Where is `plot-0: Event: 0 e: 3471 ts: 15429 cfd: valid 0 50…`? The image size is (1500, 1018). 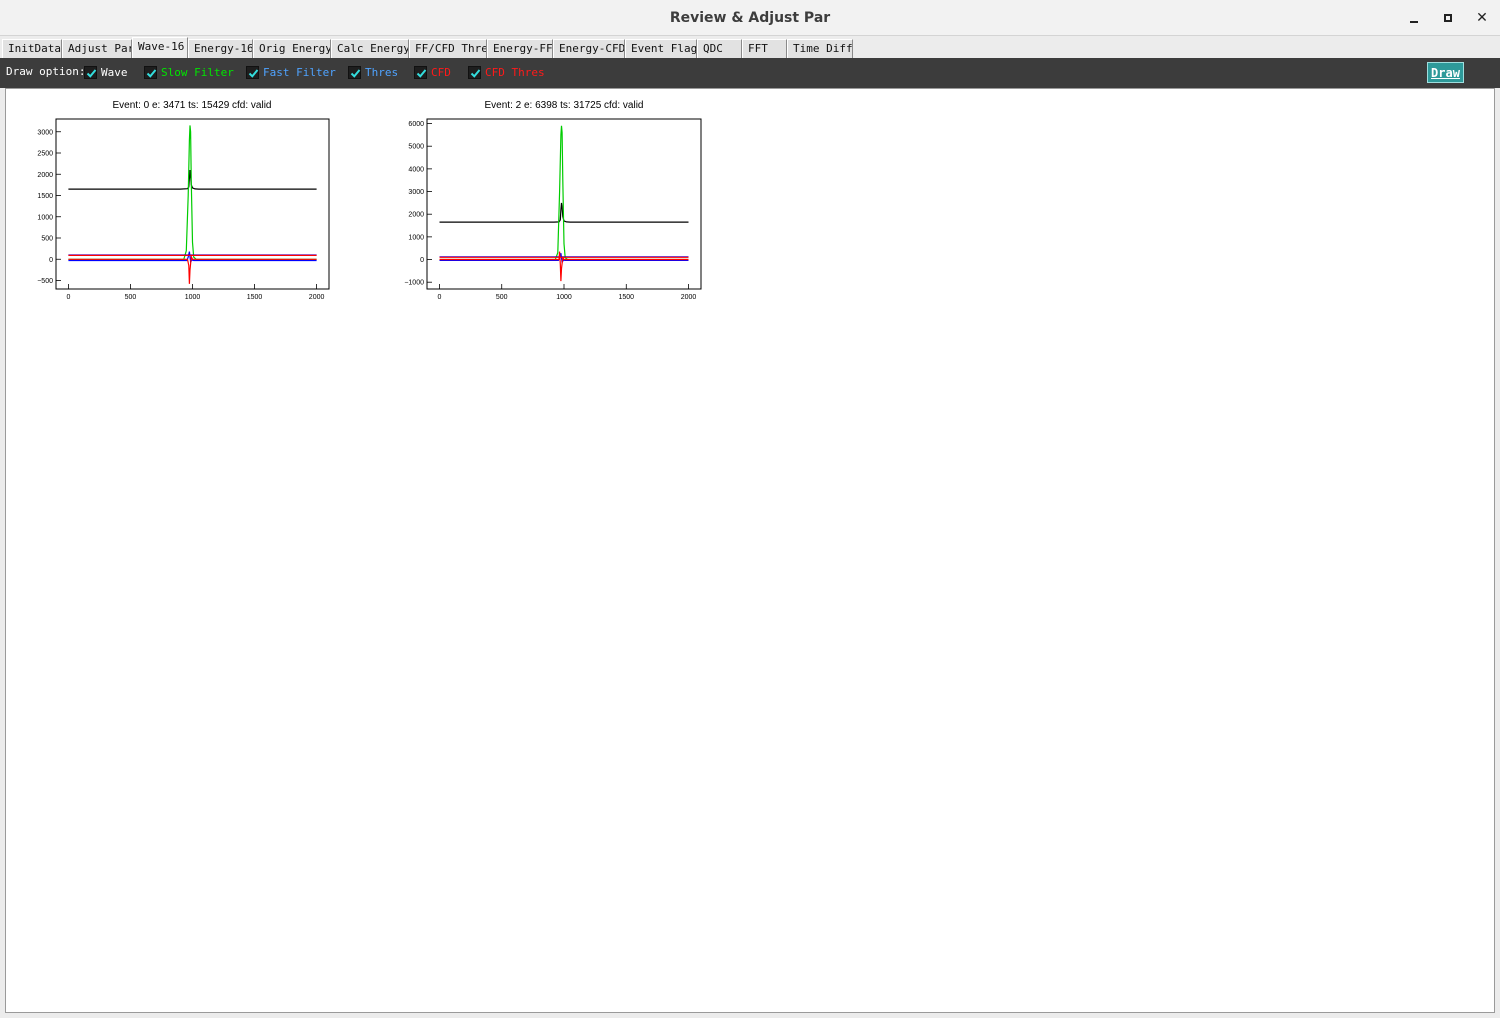 plot-0: Event: 0 e: 3471 ts: 15429 cfd: valid 0 50… is located at coordinates (183, 200).